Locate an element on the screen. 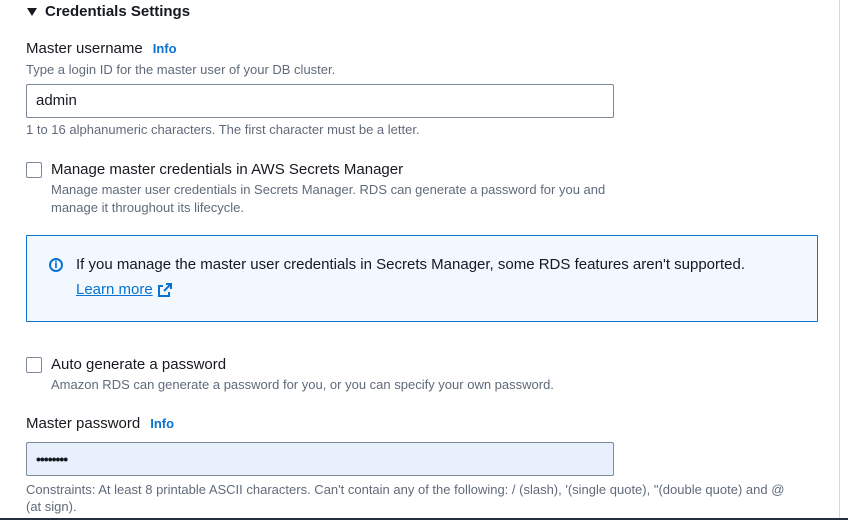  master-username-value: admin is located at coordinates (56, 100).